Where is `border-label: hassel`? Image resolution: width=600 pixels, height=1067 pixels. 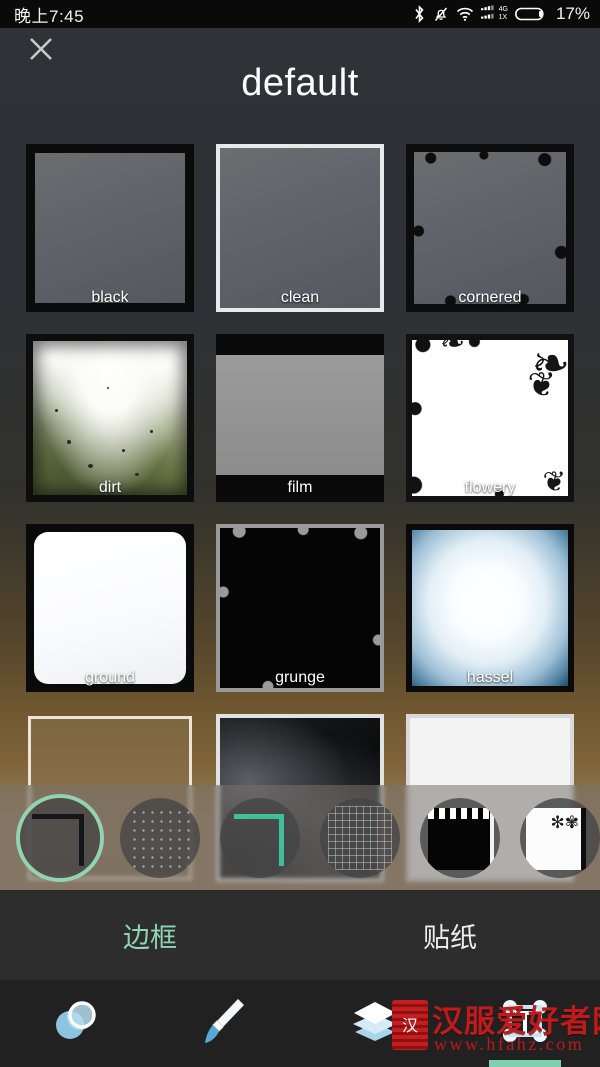
border-label: hassel is located at coordinates (490, 677).